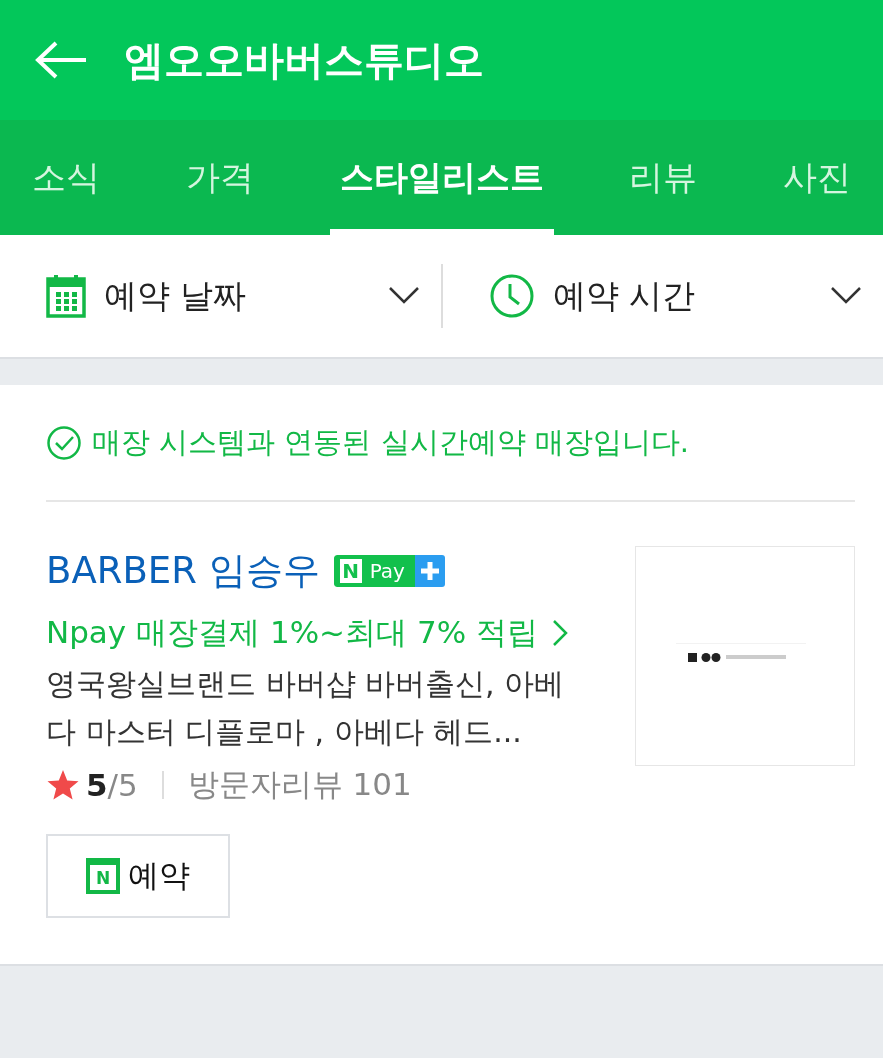 The width and height of the screenshot is (883, 1058). I want to click on review-count: 방문자리뷰 101, so click(299, 785).